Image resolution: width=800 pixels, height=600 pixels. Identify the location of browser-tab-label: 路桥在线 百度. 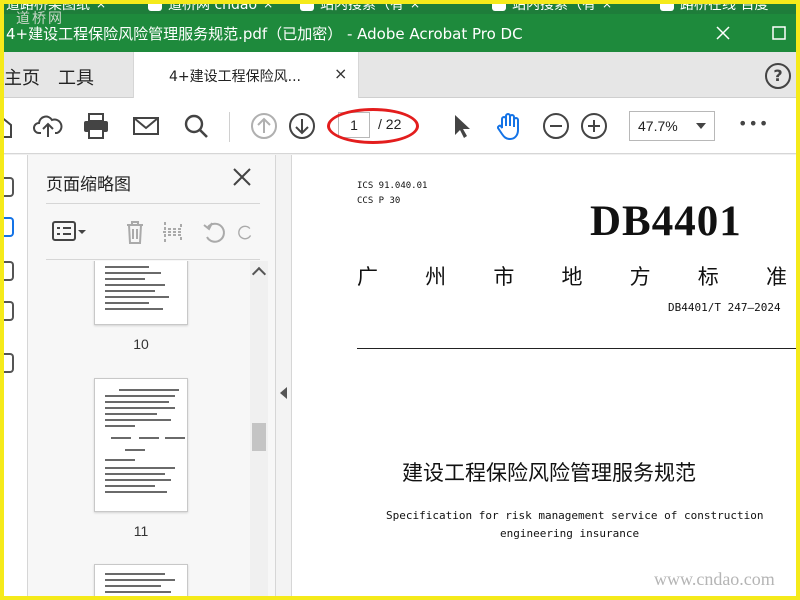
(724, 6).